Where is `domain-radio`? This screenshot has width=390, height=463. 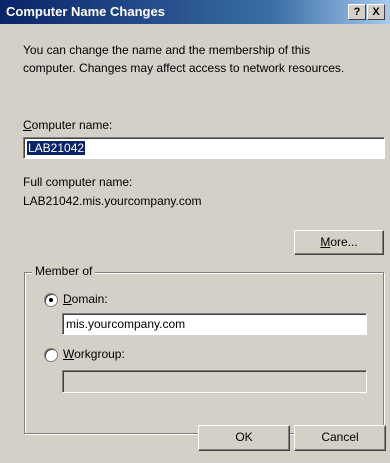
domain-radio is located at coordinates (51, 300).